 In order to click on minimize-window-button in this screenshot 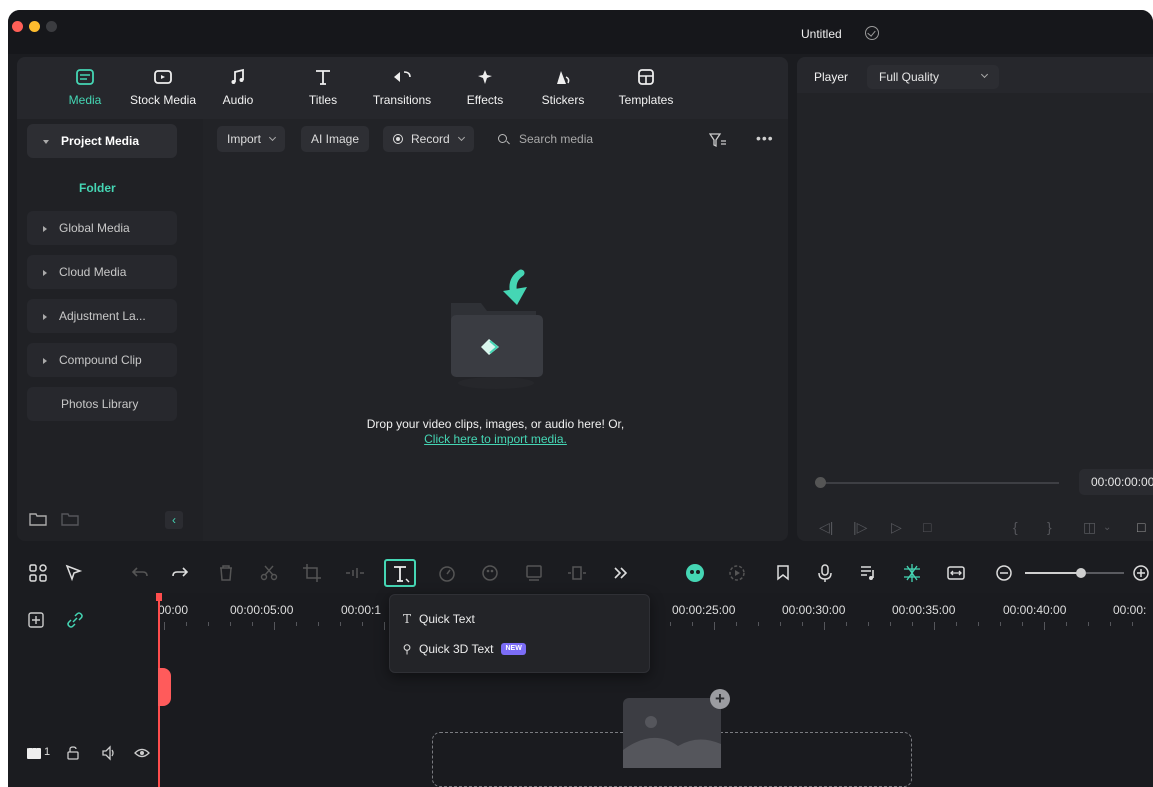, I will do `click(34, 26)`.